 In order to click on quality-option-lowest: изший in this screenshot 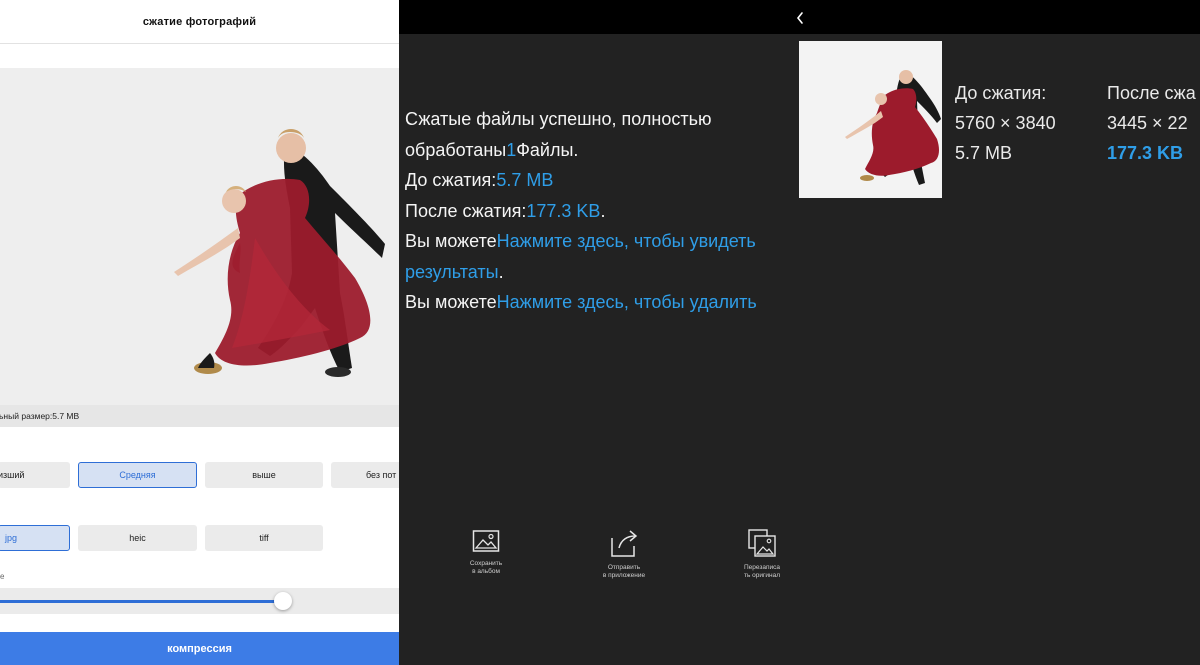, I will do `click(35, 475)`.